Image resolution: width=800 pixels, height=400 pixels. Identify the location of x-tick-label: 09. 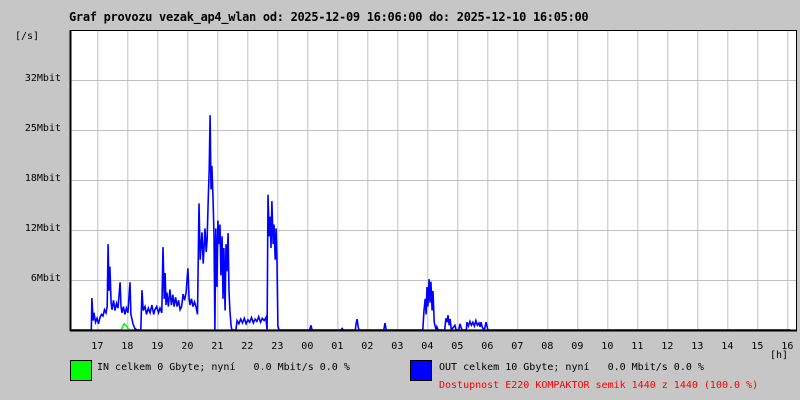
(577, 346).